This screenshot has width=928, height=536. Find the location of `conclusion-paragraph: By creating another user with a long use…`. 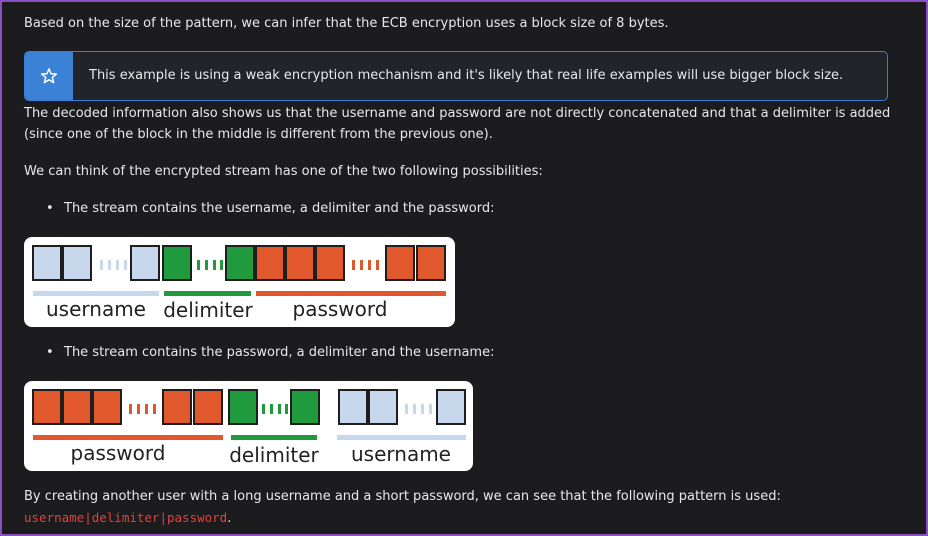

conclusion-paragraph: By creating another user with a long use… is located at coordinates (464, 507).